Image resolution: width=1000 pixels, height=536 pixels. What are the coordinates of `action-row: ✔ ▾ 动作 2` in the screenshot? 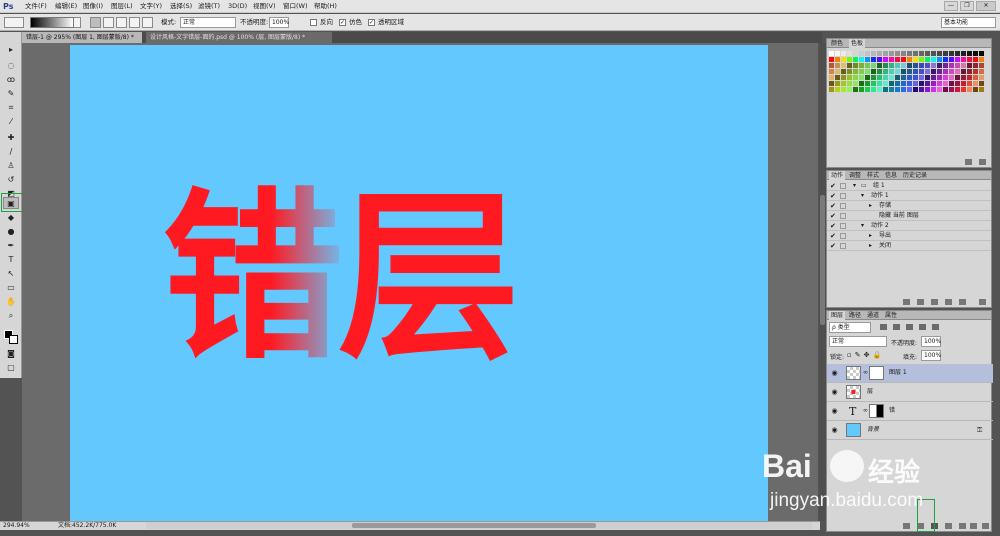 It's located at (909, 226).